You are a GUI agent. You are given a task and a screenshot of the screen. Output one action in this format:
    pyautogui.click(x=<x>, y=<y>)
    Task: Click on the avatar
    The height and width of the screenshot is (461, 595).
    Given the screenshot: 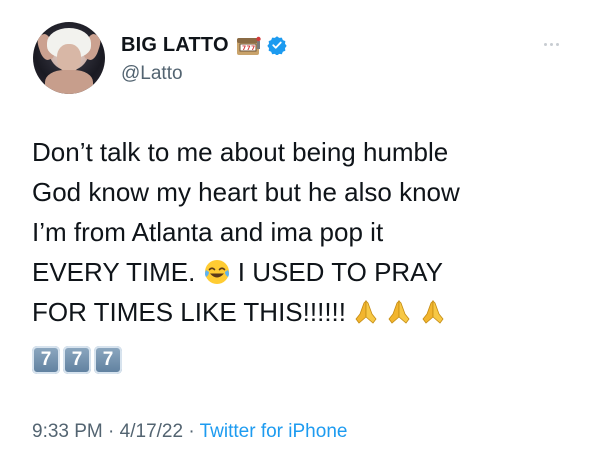 What is the action you would take?
    pyautogui.click(x=69, y=58)
    